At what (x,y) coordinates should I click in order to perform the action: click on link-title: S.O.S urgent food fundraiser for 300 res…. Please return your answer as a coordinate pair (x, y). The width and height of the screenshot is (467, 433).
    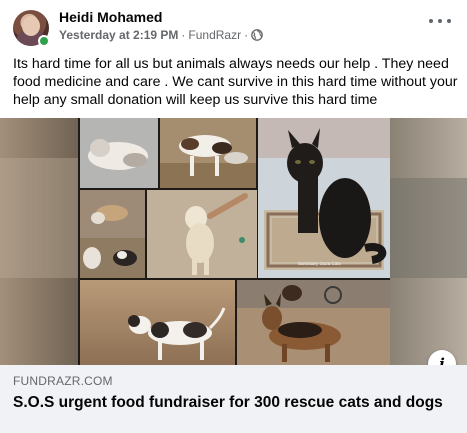
    Looking at the image, I should click on (233, 402).